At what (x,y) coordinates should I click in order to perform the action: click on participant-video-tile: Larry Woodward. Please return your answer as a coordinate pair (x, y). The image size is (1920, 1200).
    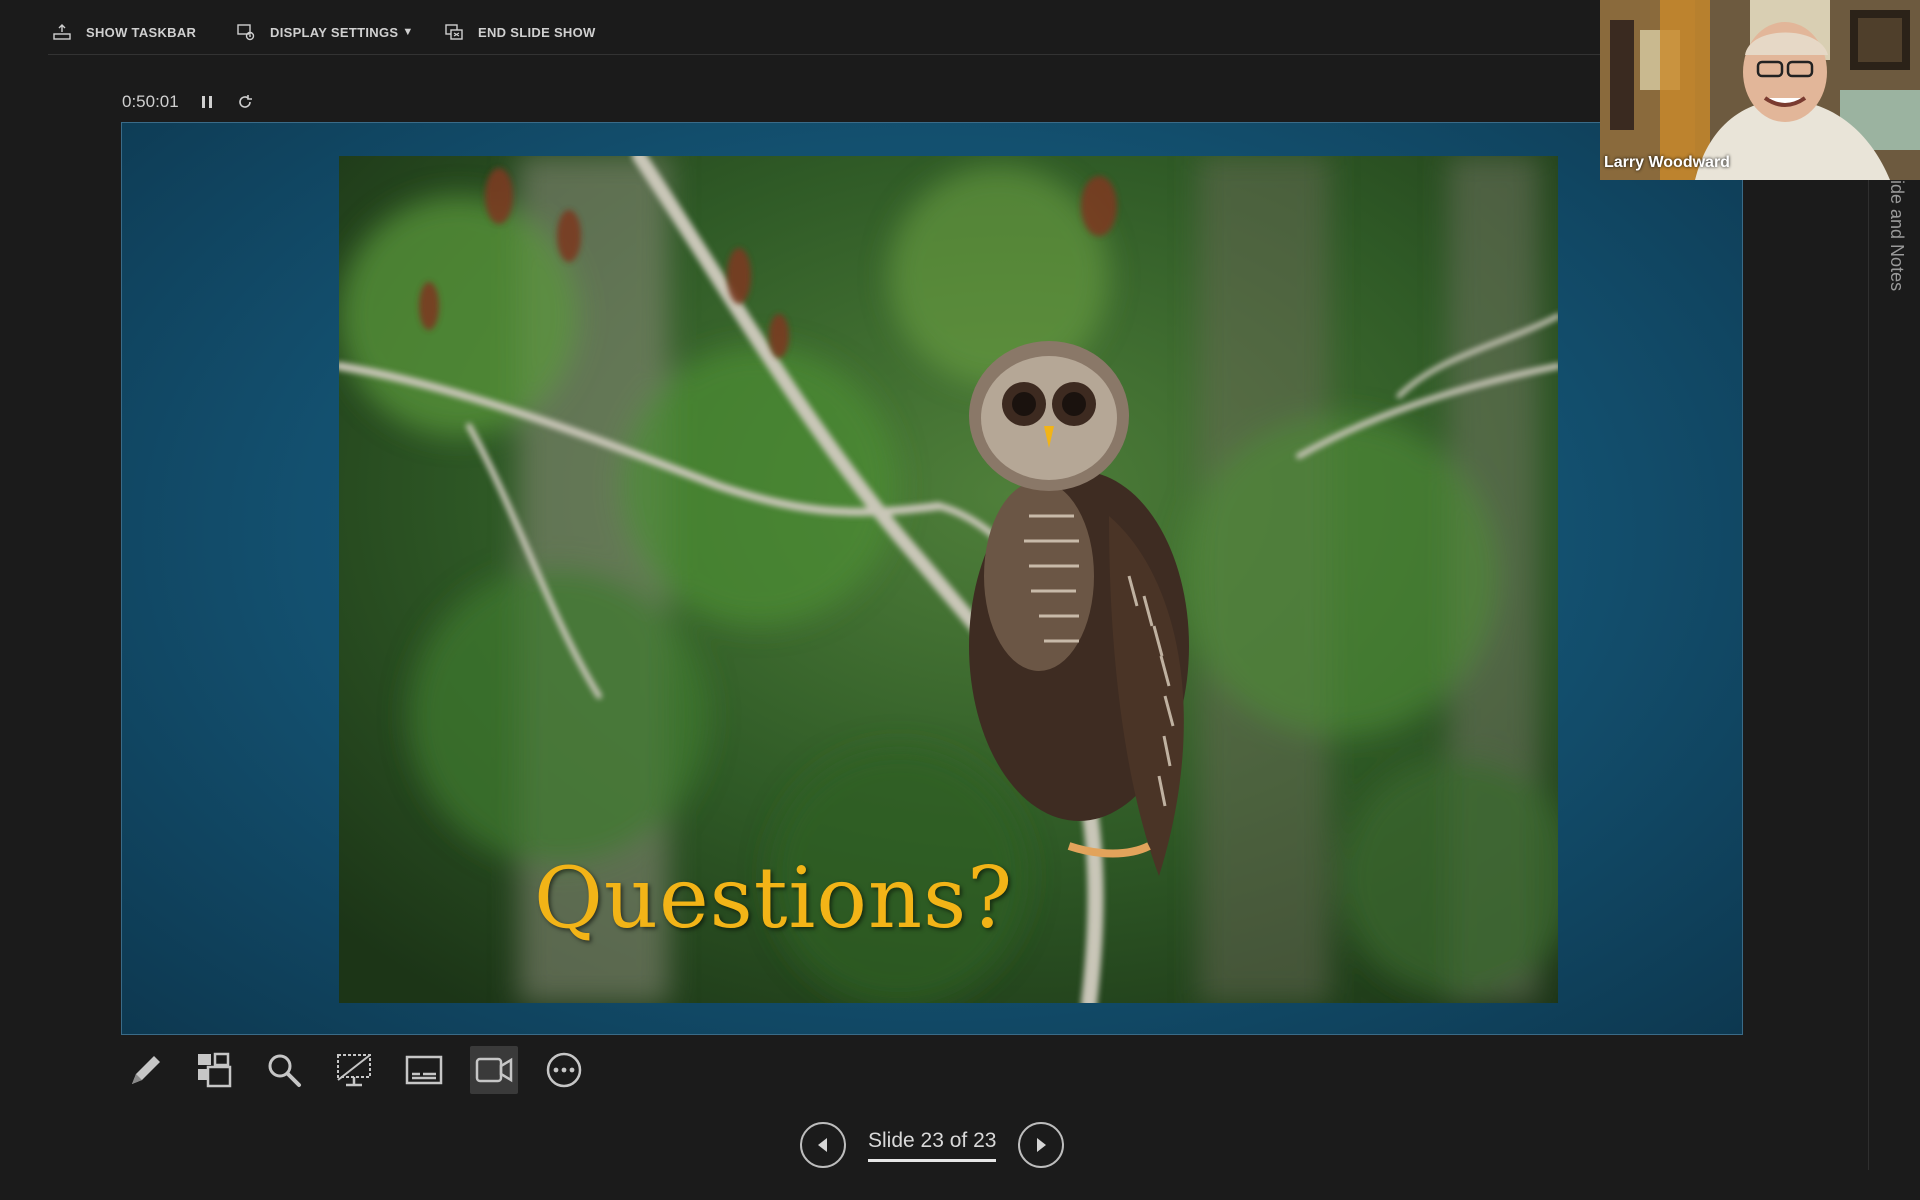
    Looking at the image, I should click on (1760, 90).